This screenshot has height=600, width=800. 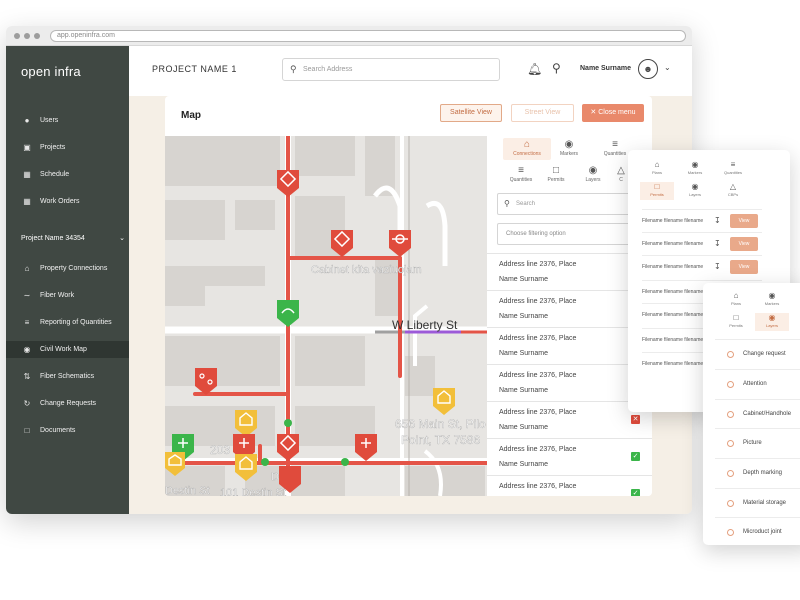 What do you see at coordinates (527, 149) in the screenshot?
I see `tab-connections: ⌂ Connections` at bounding box center [527, 149].